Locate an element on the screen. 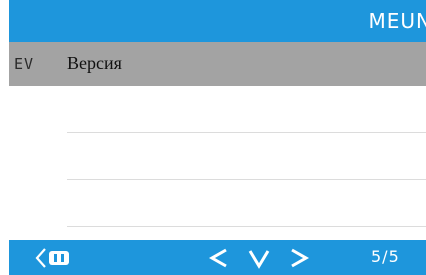  back-button is located at coordinates (57, 258).